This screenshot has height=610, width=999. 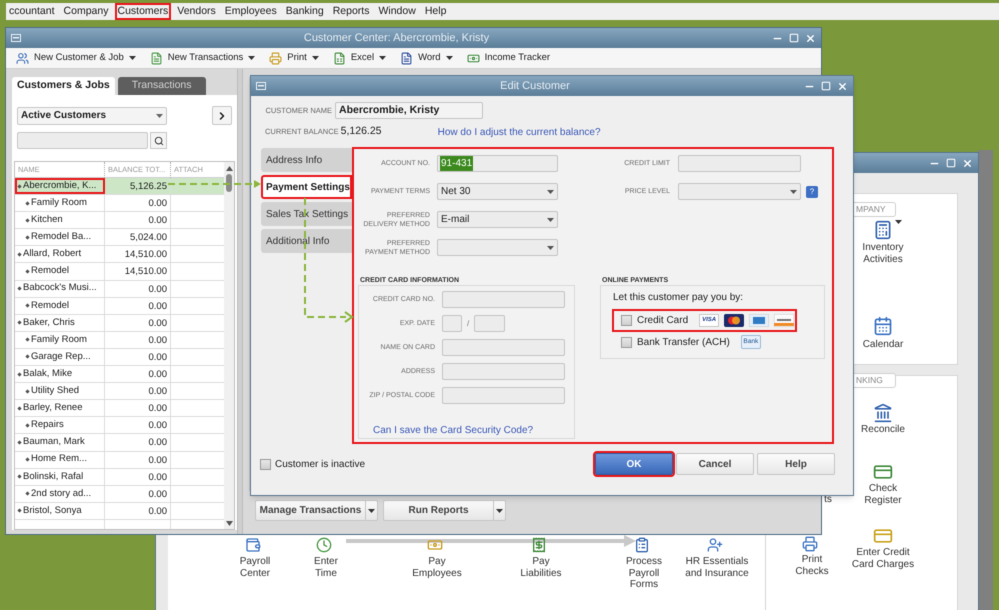 I want to click on table-row: Repairs 0.00, so click(x=119, y=425).